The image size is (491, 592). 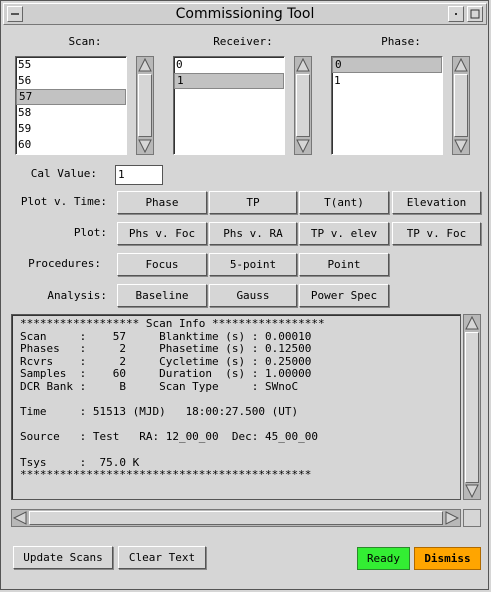 What do you see at coordinates (344, 233) in the screenshot?
I see `plot-tp-v-elev-button: TP v. elev` at bounding box center [344, 233].